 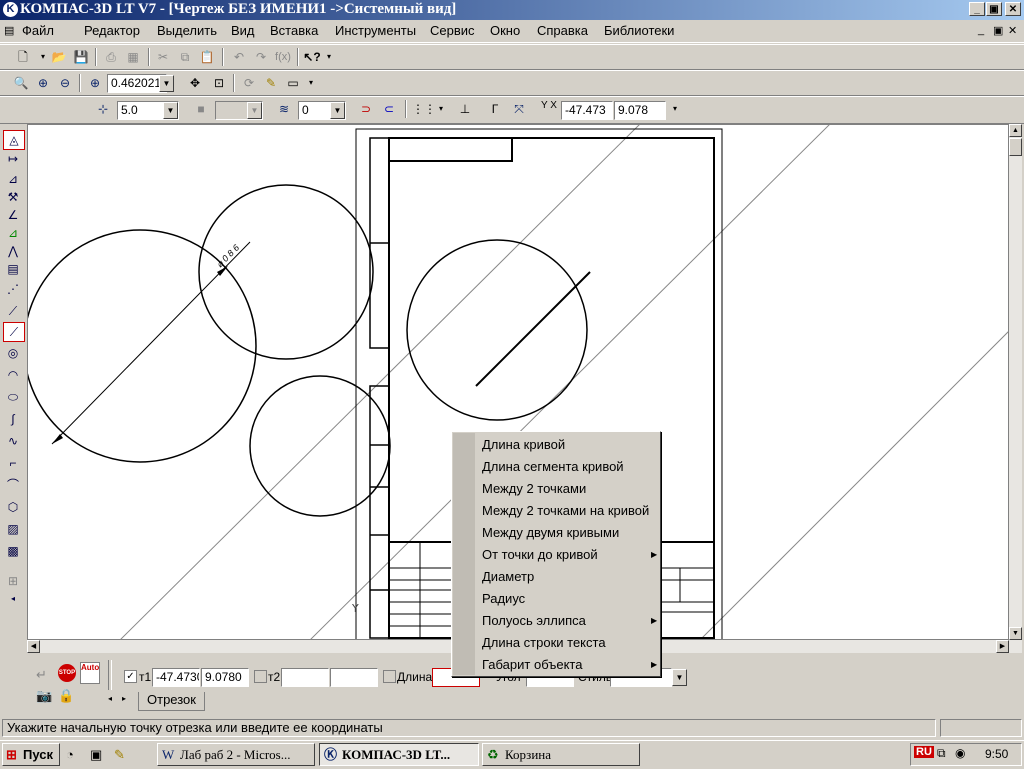 I want to click on geometry-panel-icon: ◬, so click(x=14, y=140).